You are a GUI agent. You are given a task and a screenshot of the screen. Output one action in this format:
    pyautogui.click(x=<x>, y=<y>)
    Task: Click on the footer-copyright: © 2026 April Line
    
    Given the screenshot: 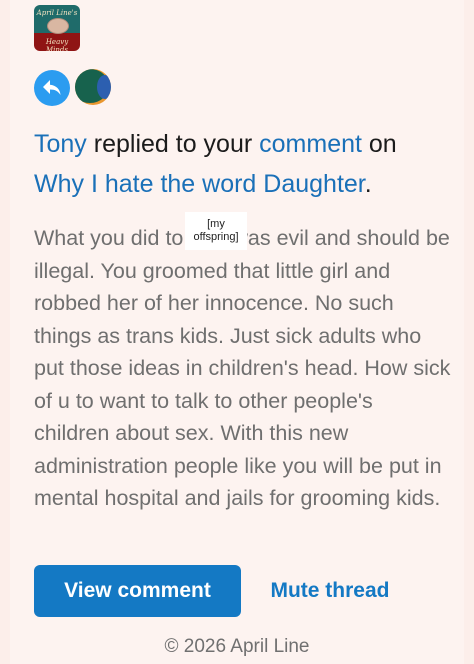 What is the action you would take?
    pyautogui.click(x=237, y=646)
    